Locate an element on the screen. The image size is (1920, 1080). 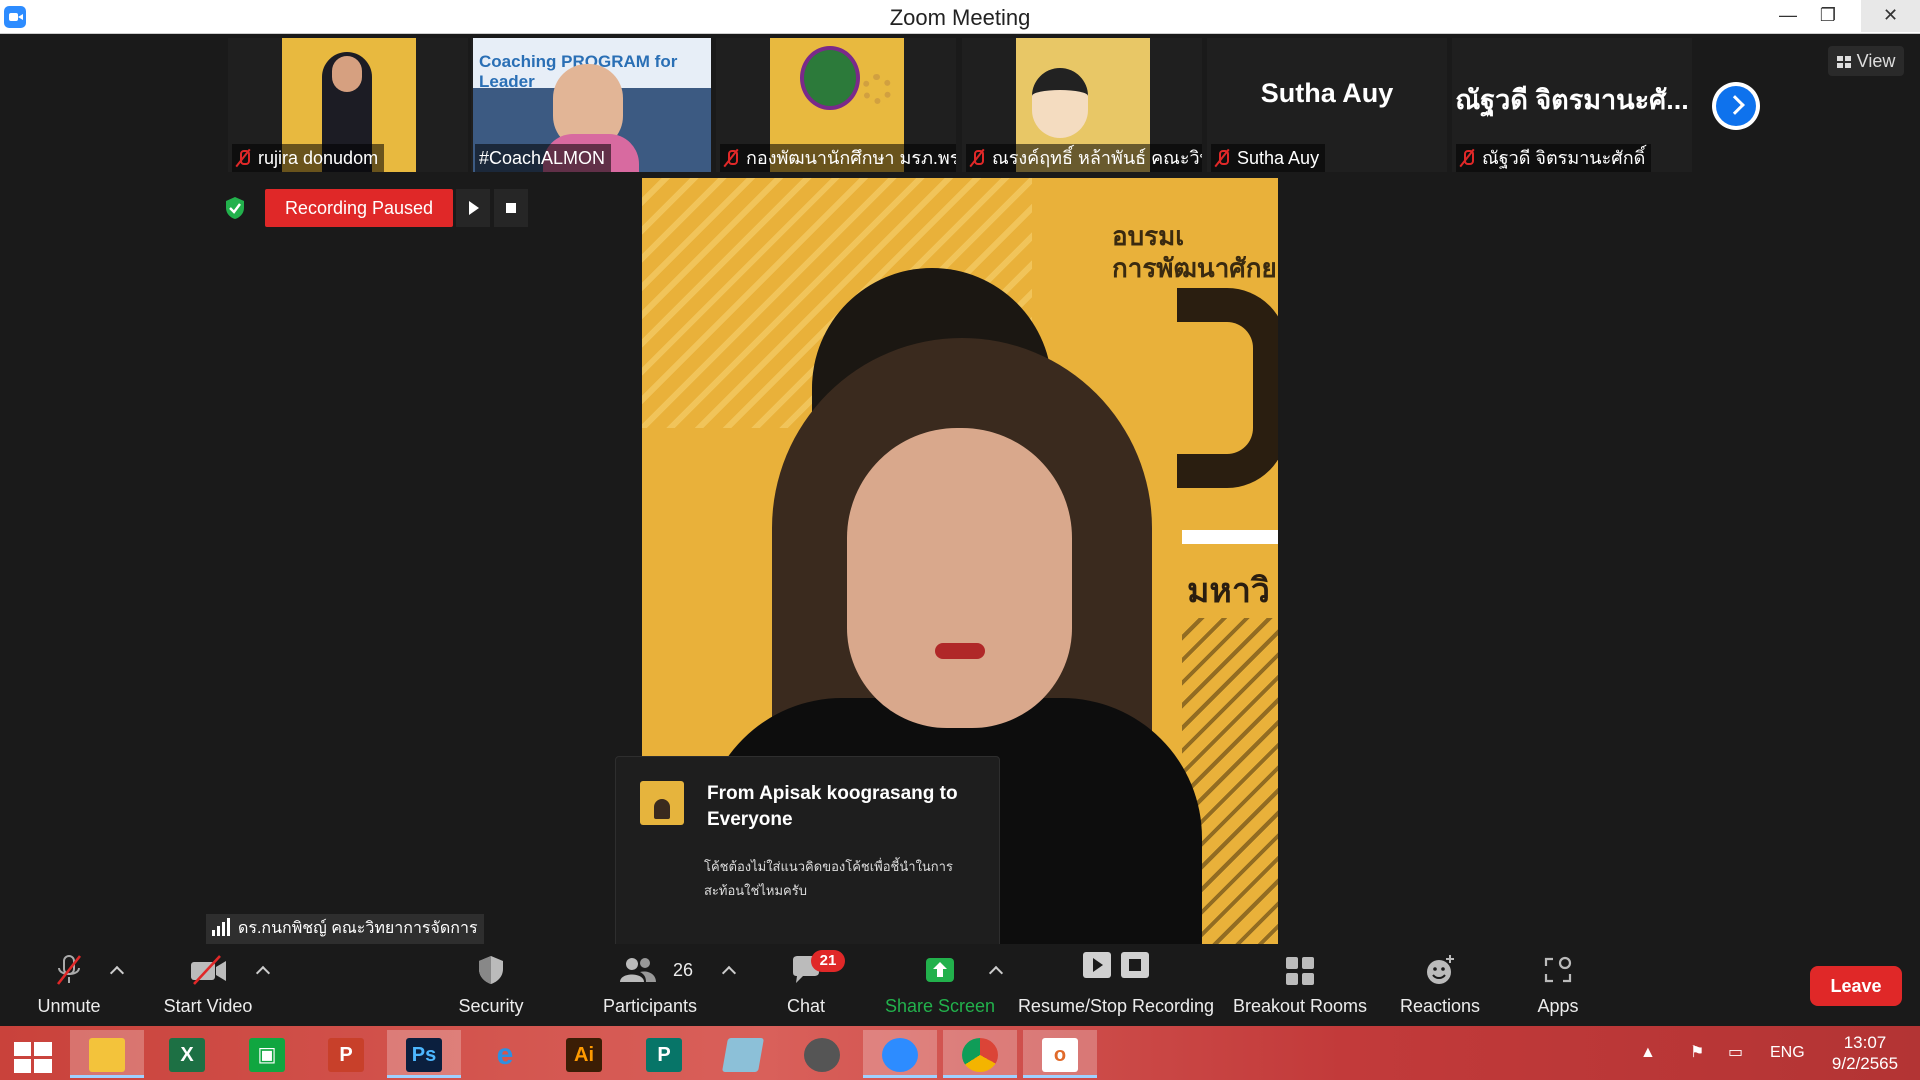
taskbar-publisher: P is located at coordinates (664, 1054).